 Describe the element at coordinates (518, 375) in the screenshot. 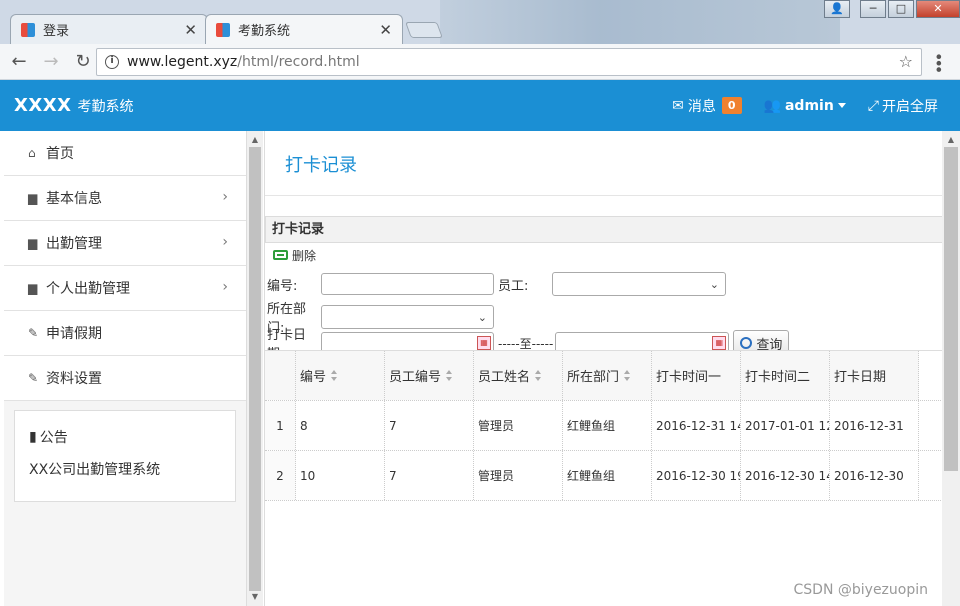

I see `column-header: 员工姓名` at that location.